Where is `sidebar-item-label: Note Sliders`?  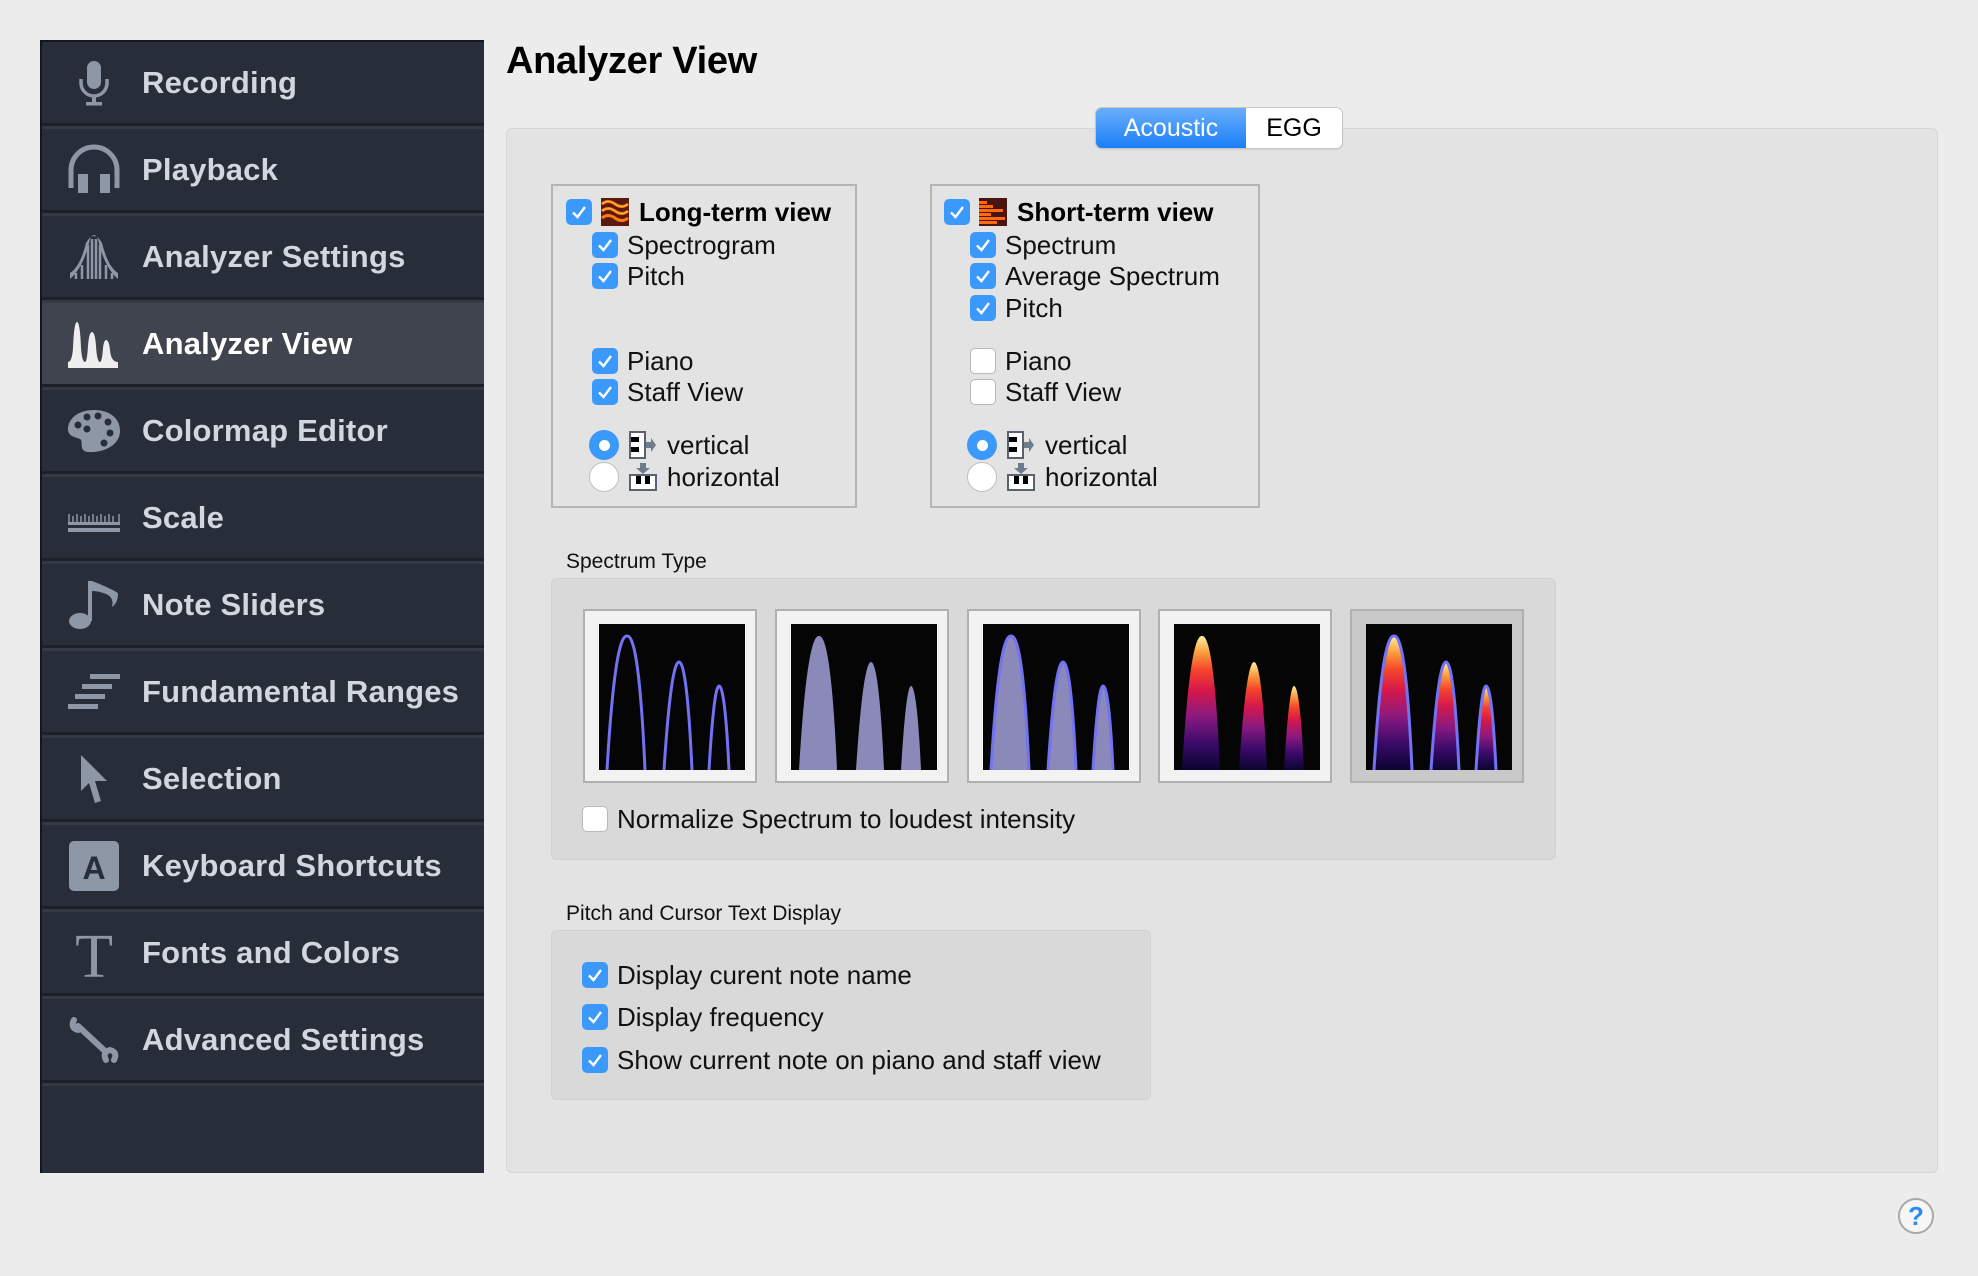 sidebar-item-label: Note Sliders is located at coordinates (234, 604).